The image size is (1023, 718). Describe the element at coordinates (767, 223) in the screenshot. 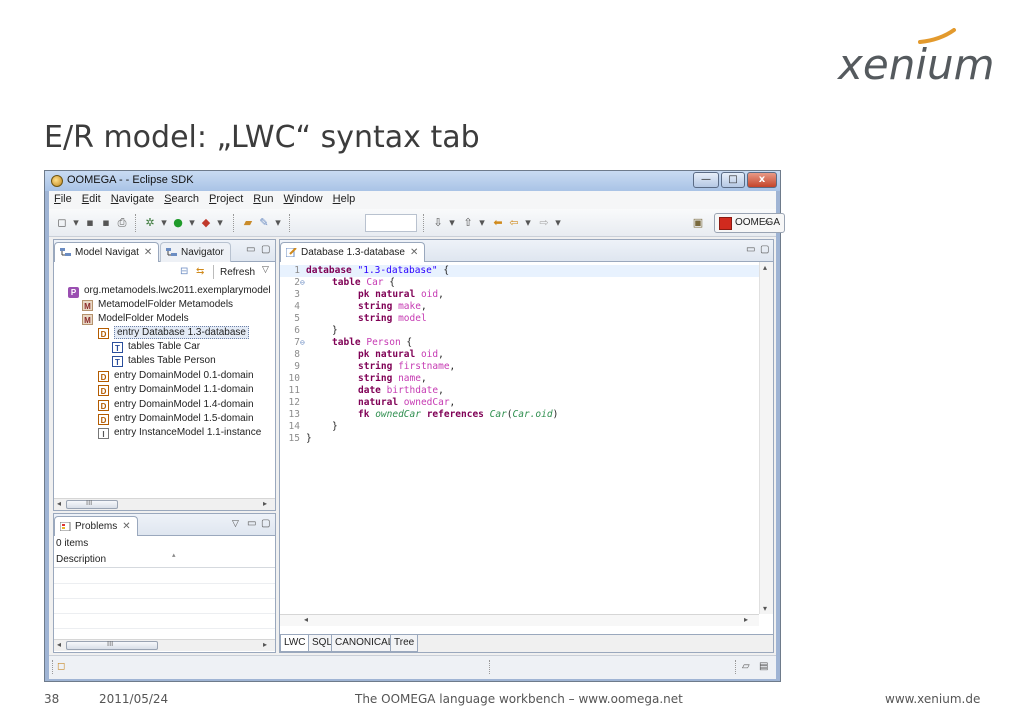

I see `more-perspectives-icon: »` at that location.